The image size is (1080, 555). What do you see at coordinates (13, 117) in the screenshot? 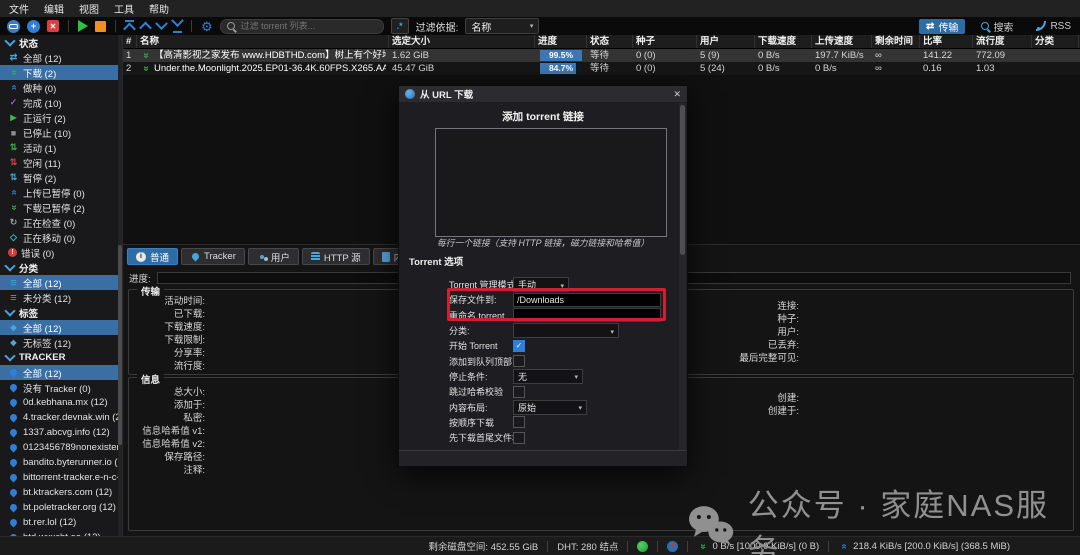
I see `running-icon` at bounding box center [13, 117].